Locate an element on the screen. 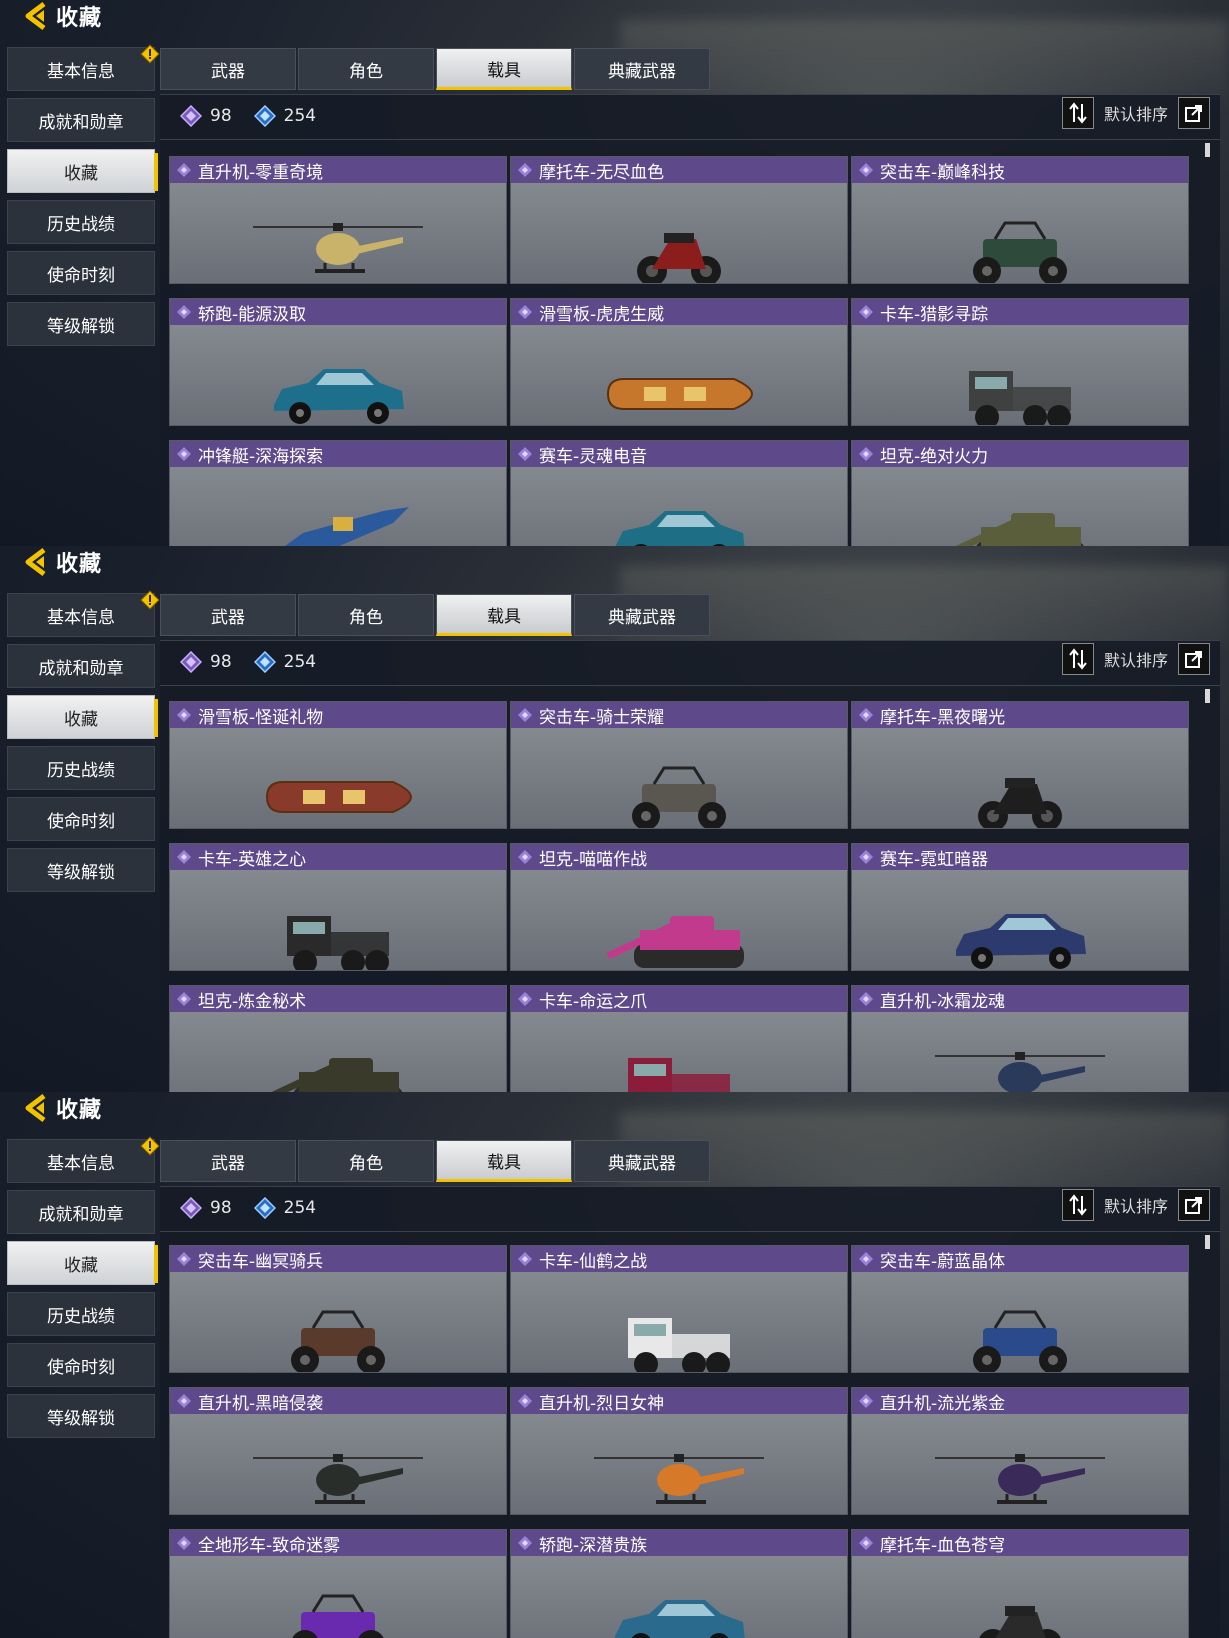 The image size is (1229, 1638). vehicle-card-title: 突击车-骑士荣耀 is located at coordinates (679, 715).